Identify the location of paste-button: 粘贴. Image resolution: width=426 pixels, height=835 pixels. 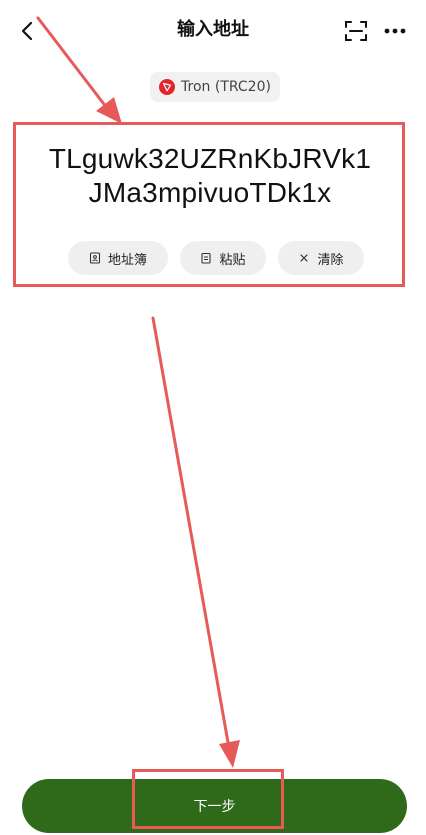
(223, 258).